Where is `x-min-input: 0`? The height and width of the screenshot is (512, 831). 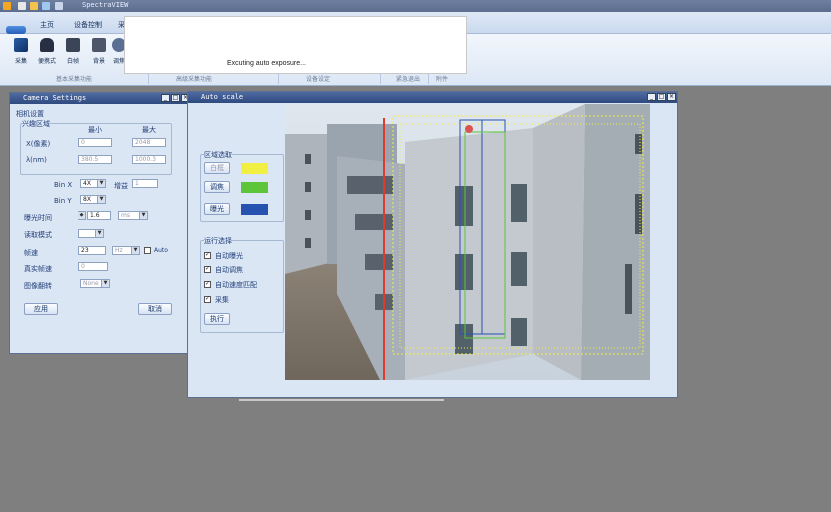
x-min-input: 0 is located at coordinates (95, 142).